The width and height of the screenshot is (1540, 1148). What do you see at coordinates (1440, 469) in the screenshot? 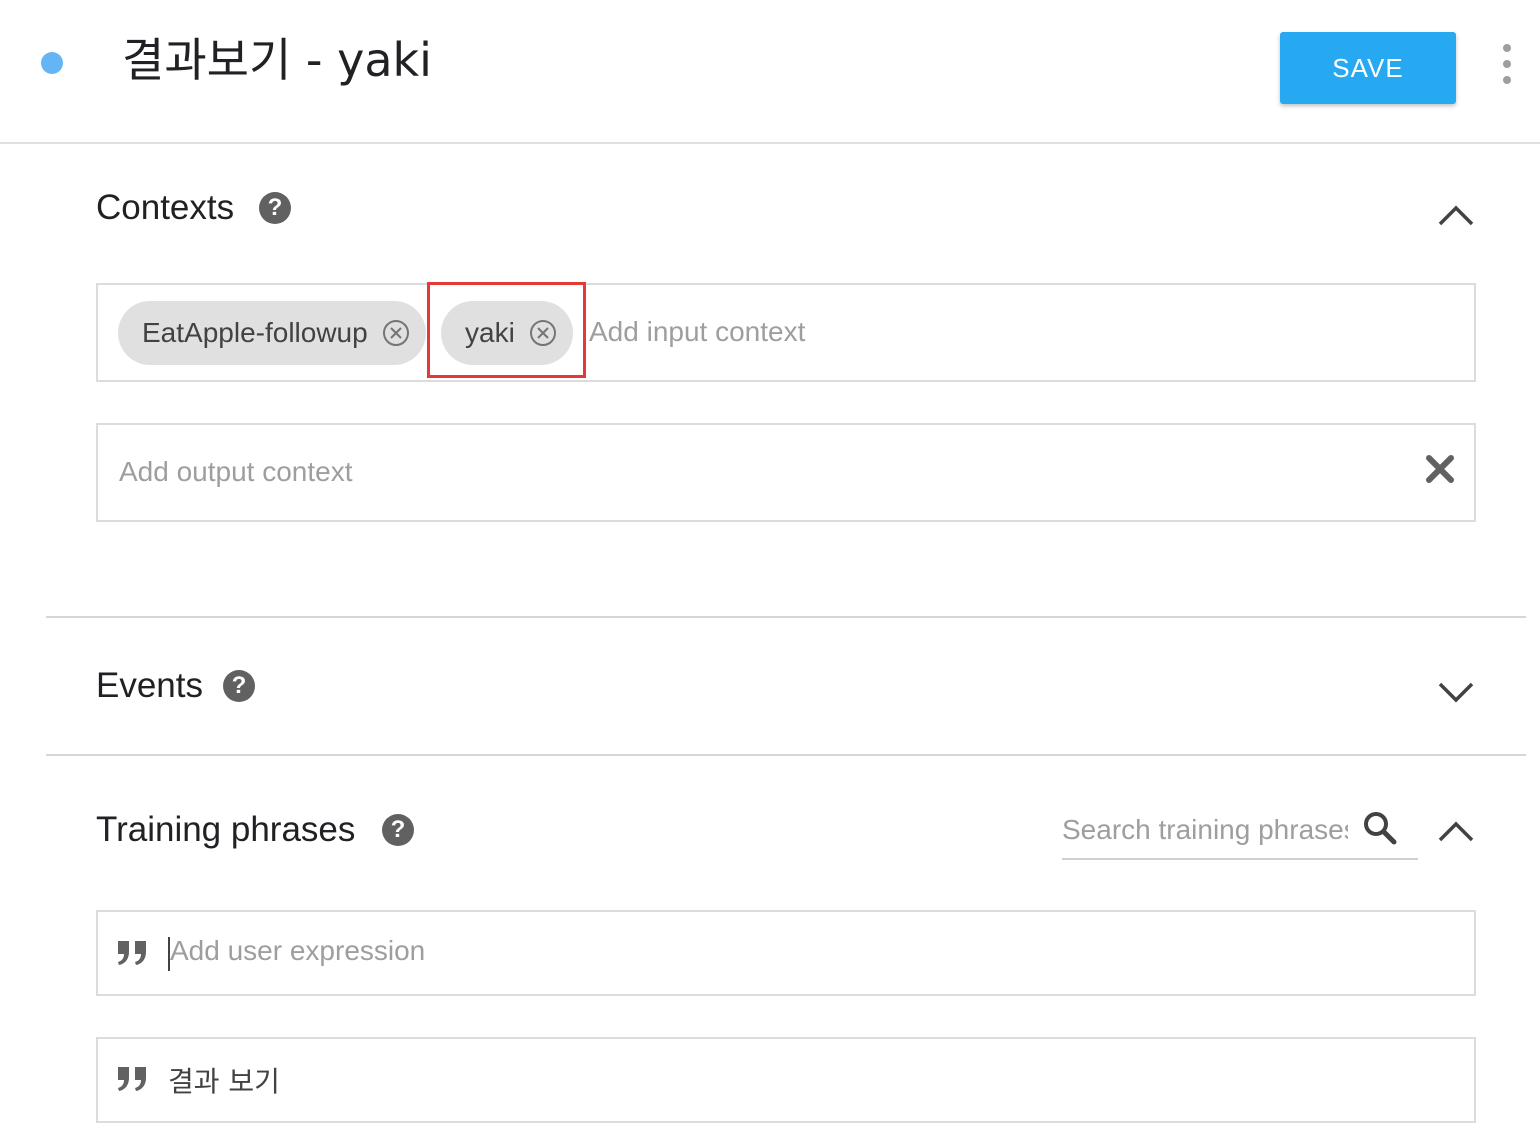
I see `close-icon` at bounding box center [1440, 469].